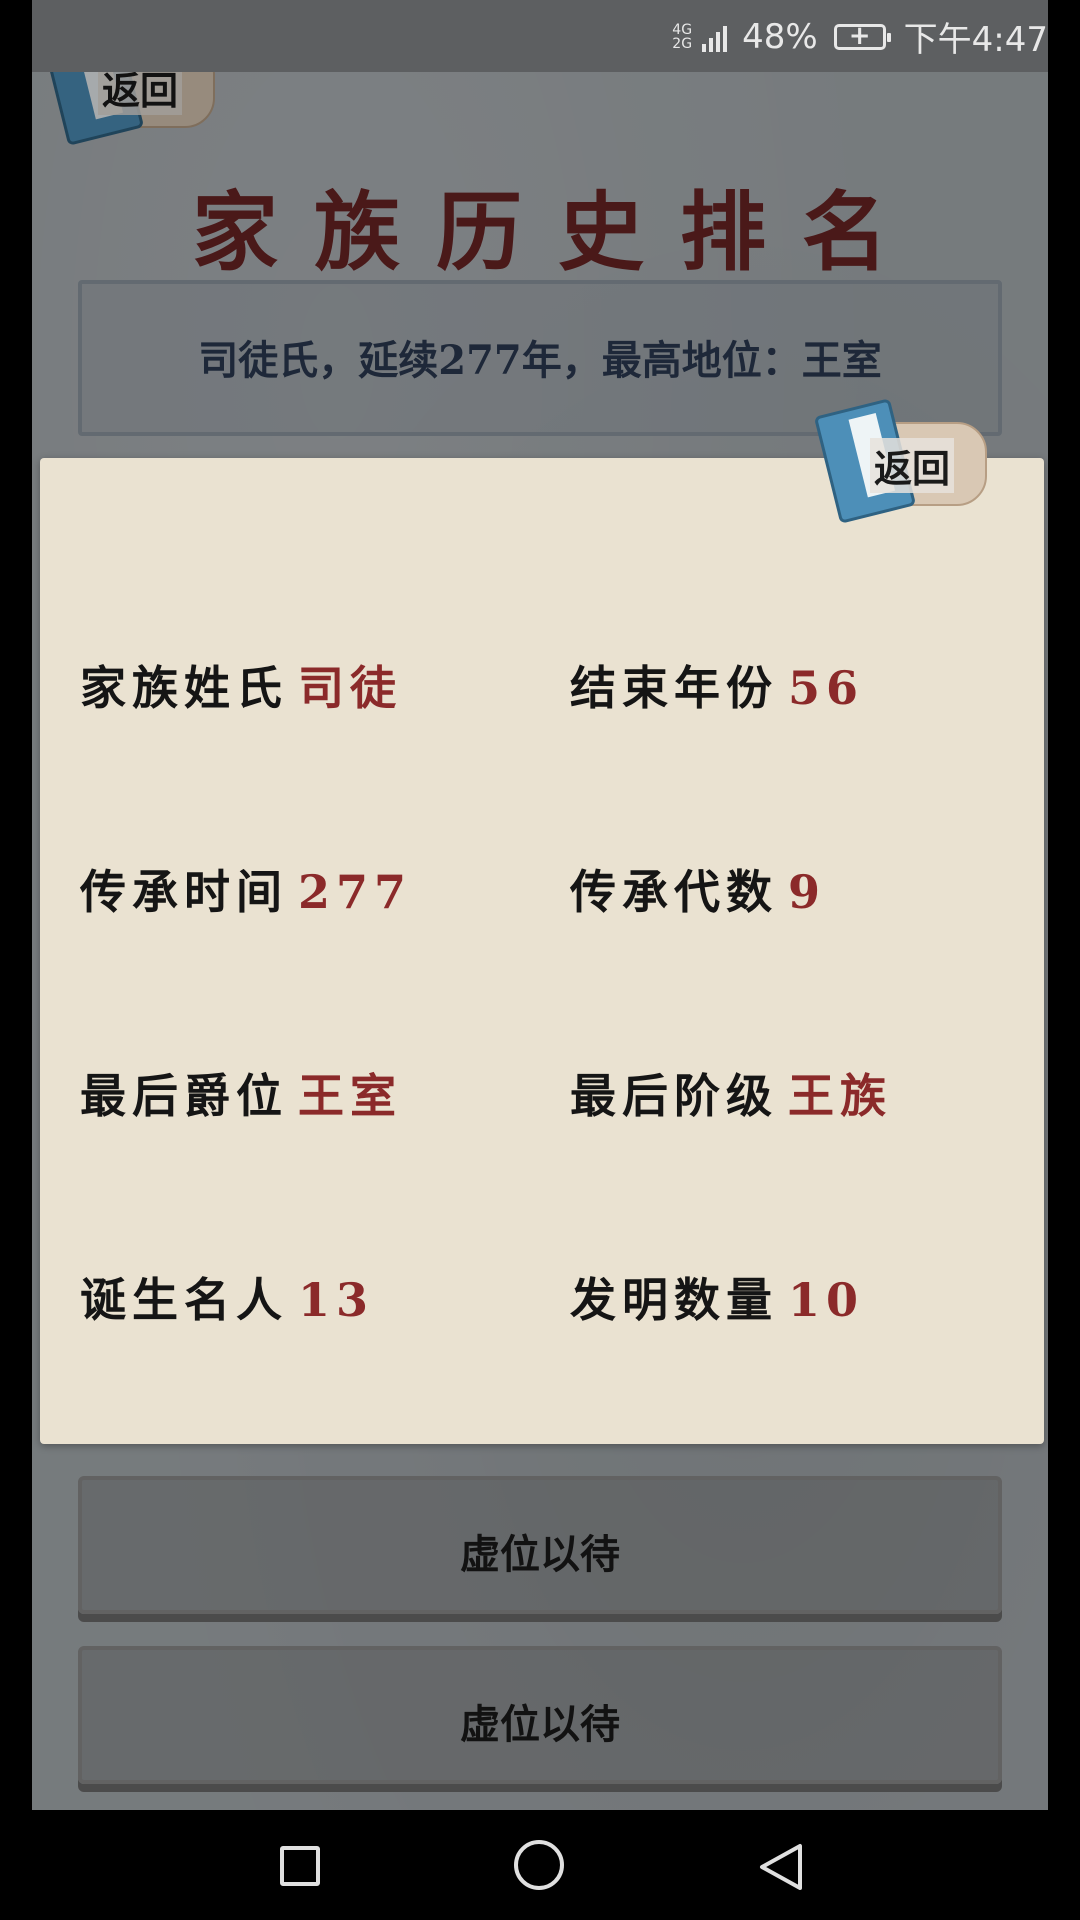  Describe the element at coordinates (336, 1300) in the screenshot. I see `stat-value: 13` at that location.